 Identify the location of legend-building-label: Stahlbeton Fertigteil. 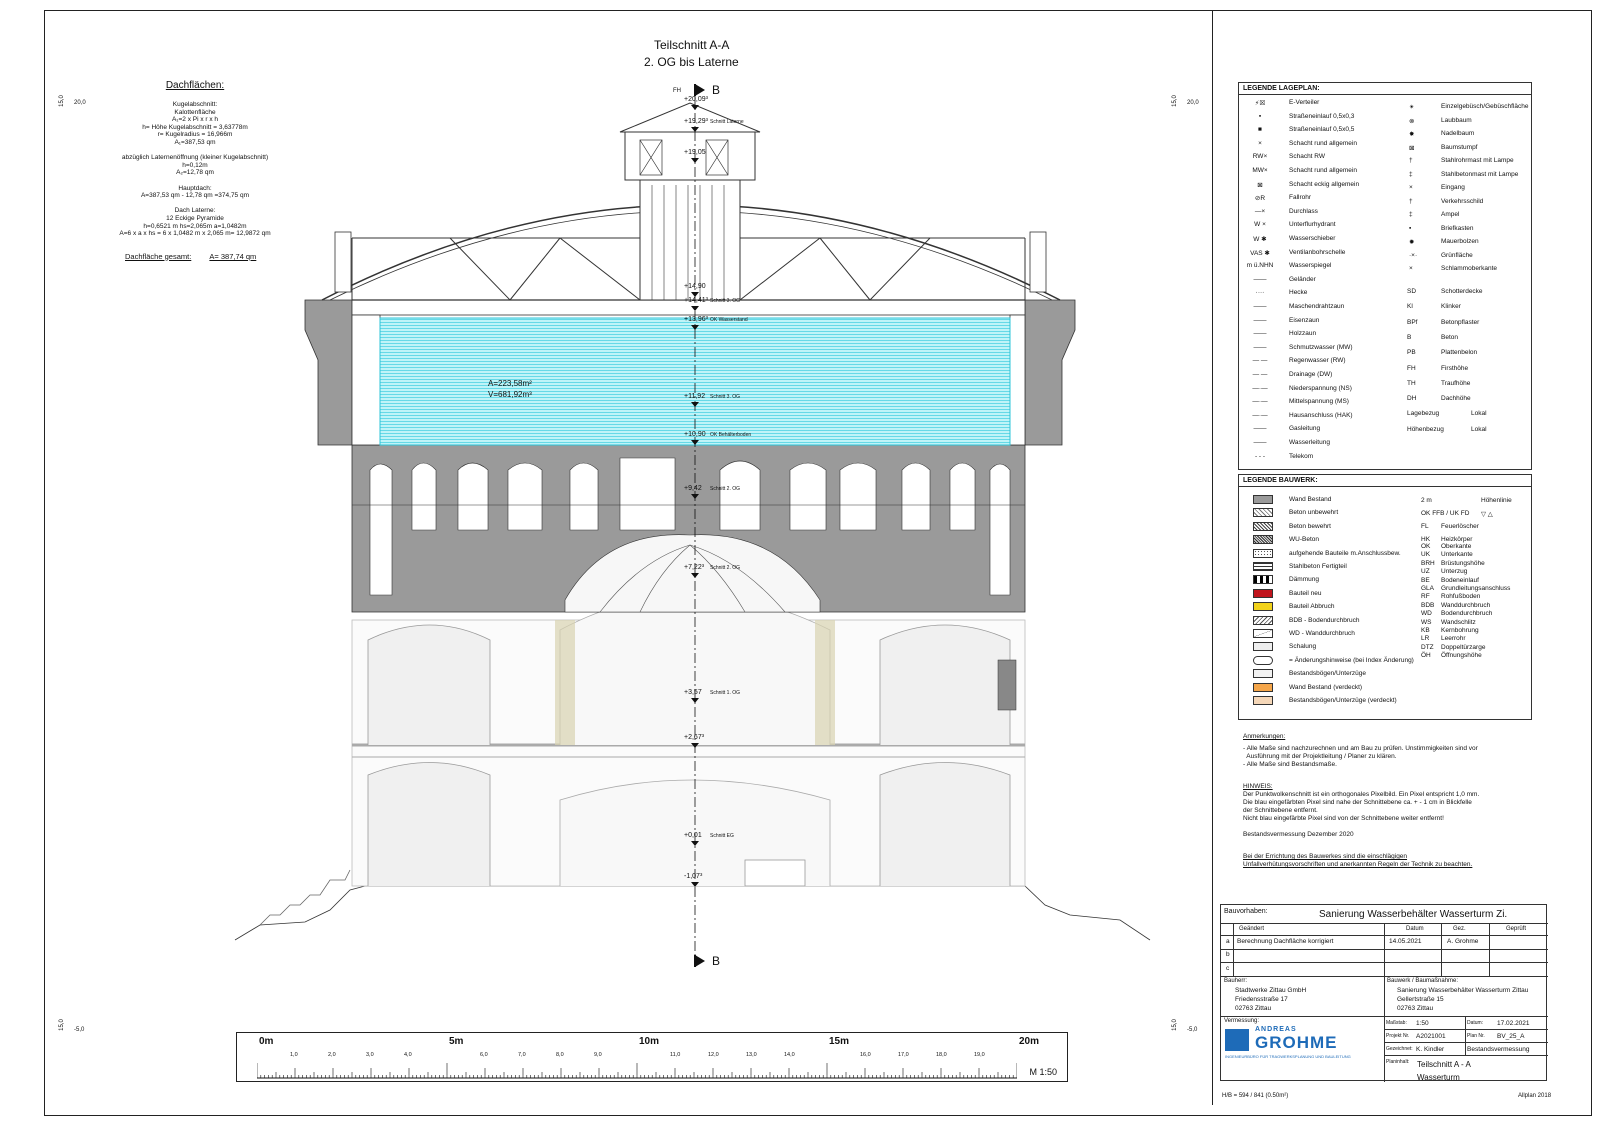
(1318, 566).